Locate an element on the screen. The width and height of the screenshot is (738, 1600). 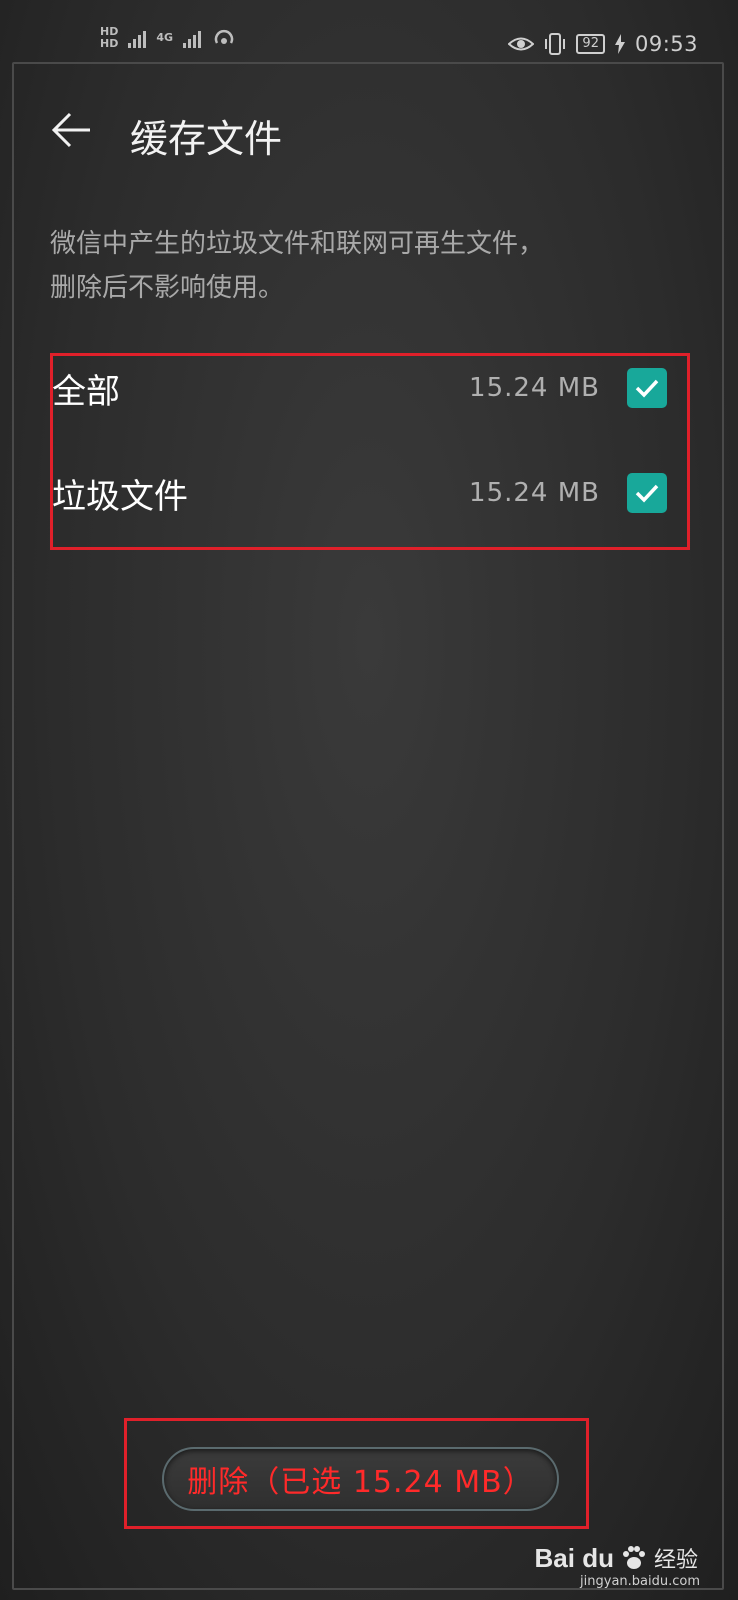
watermark-brand: Bai du is located at coordinates (574, 1557).